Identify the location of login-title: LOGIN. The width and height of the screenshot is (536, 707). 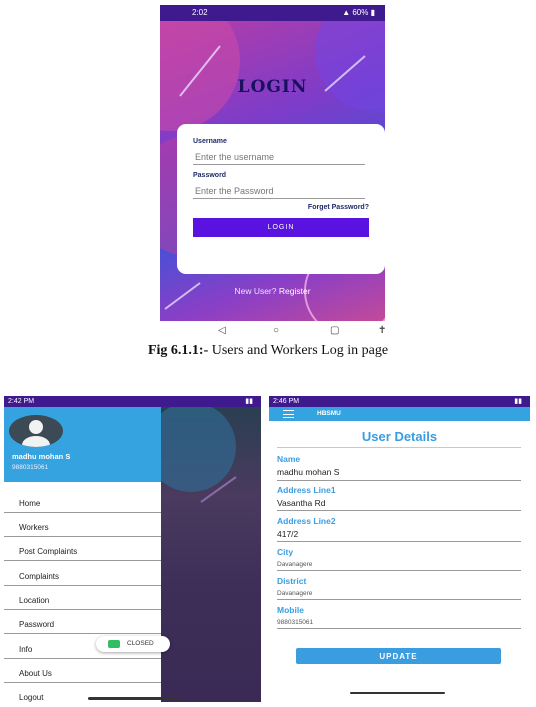
(272, 87).